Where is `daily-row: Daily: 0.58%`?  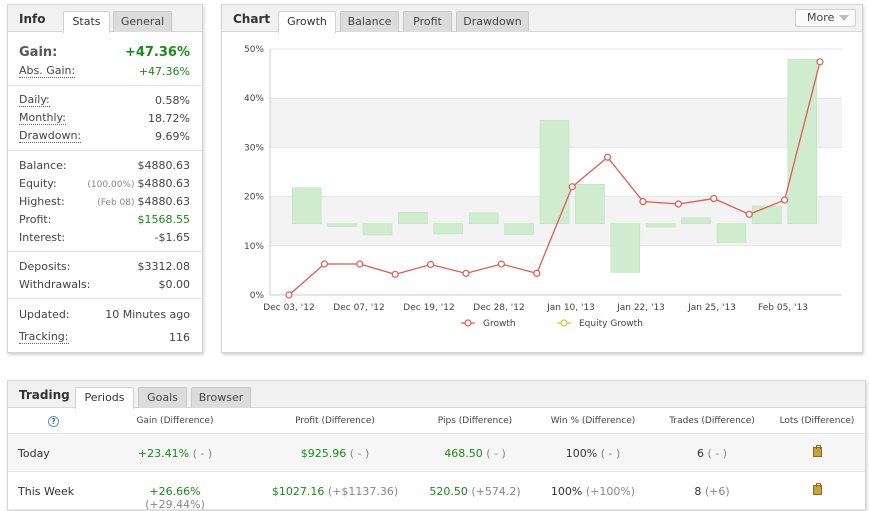 daily-row: Daily: 0.58% is located at coordinates (104, 100).